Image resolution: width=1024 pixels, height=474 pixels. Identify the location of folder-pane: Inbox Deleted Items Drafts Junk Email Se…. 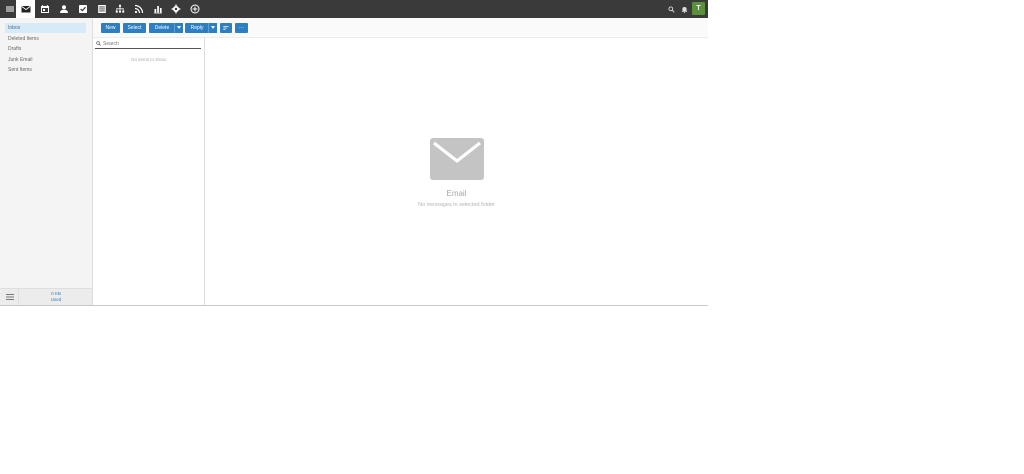
(46, 161).